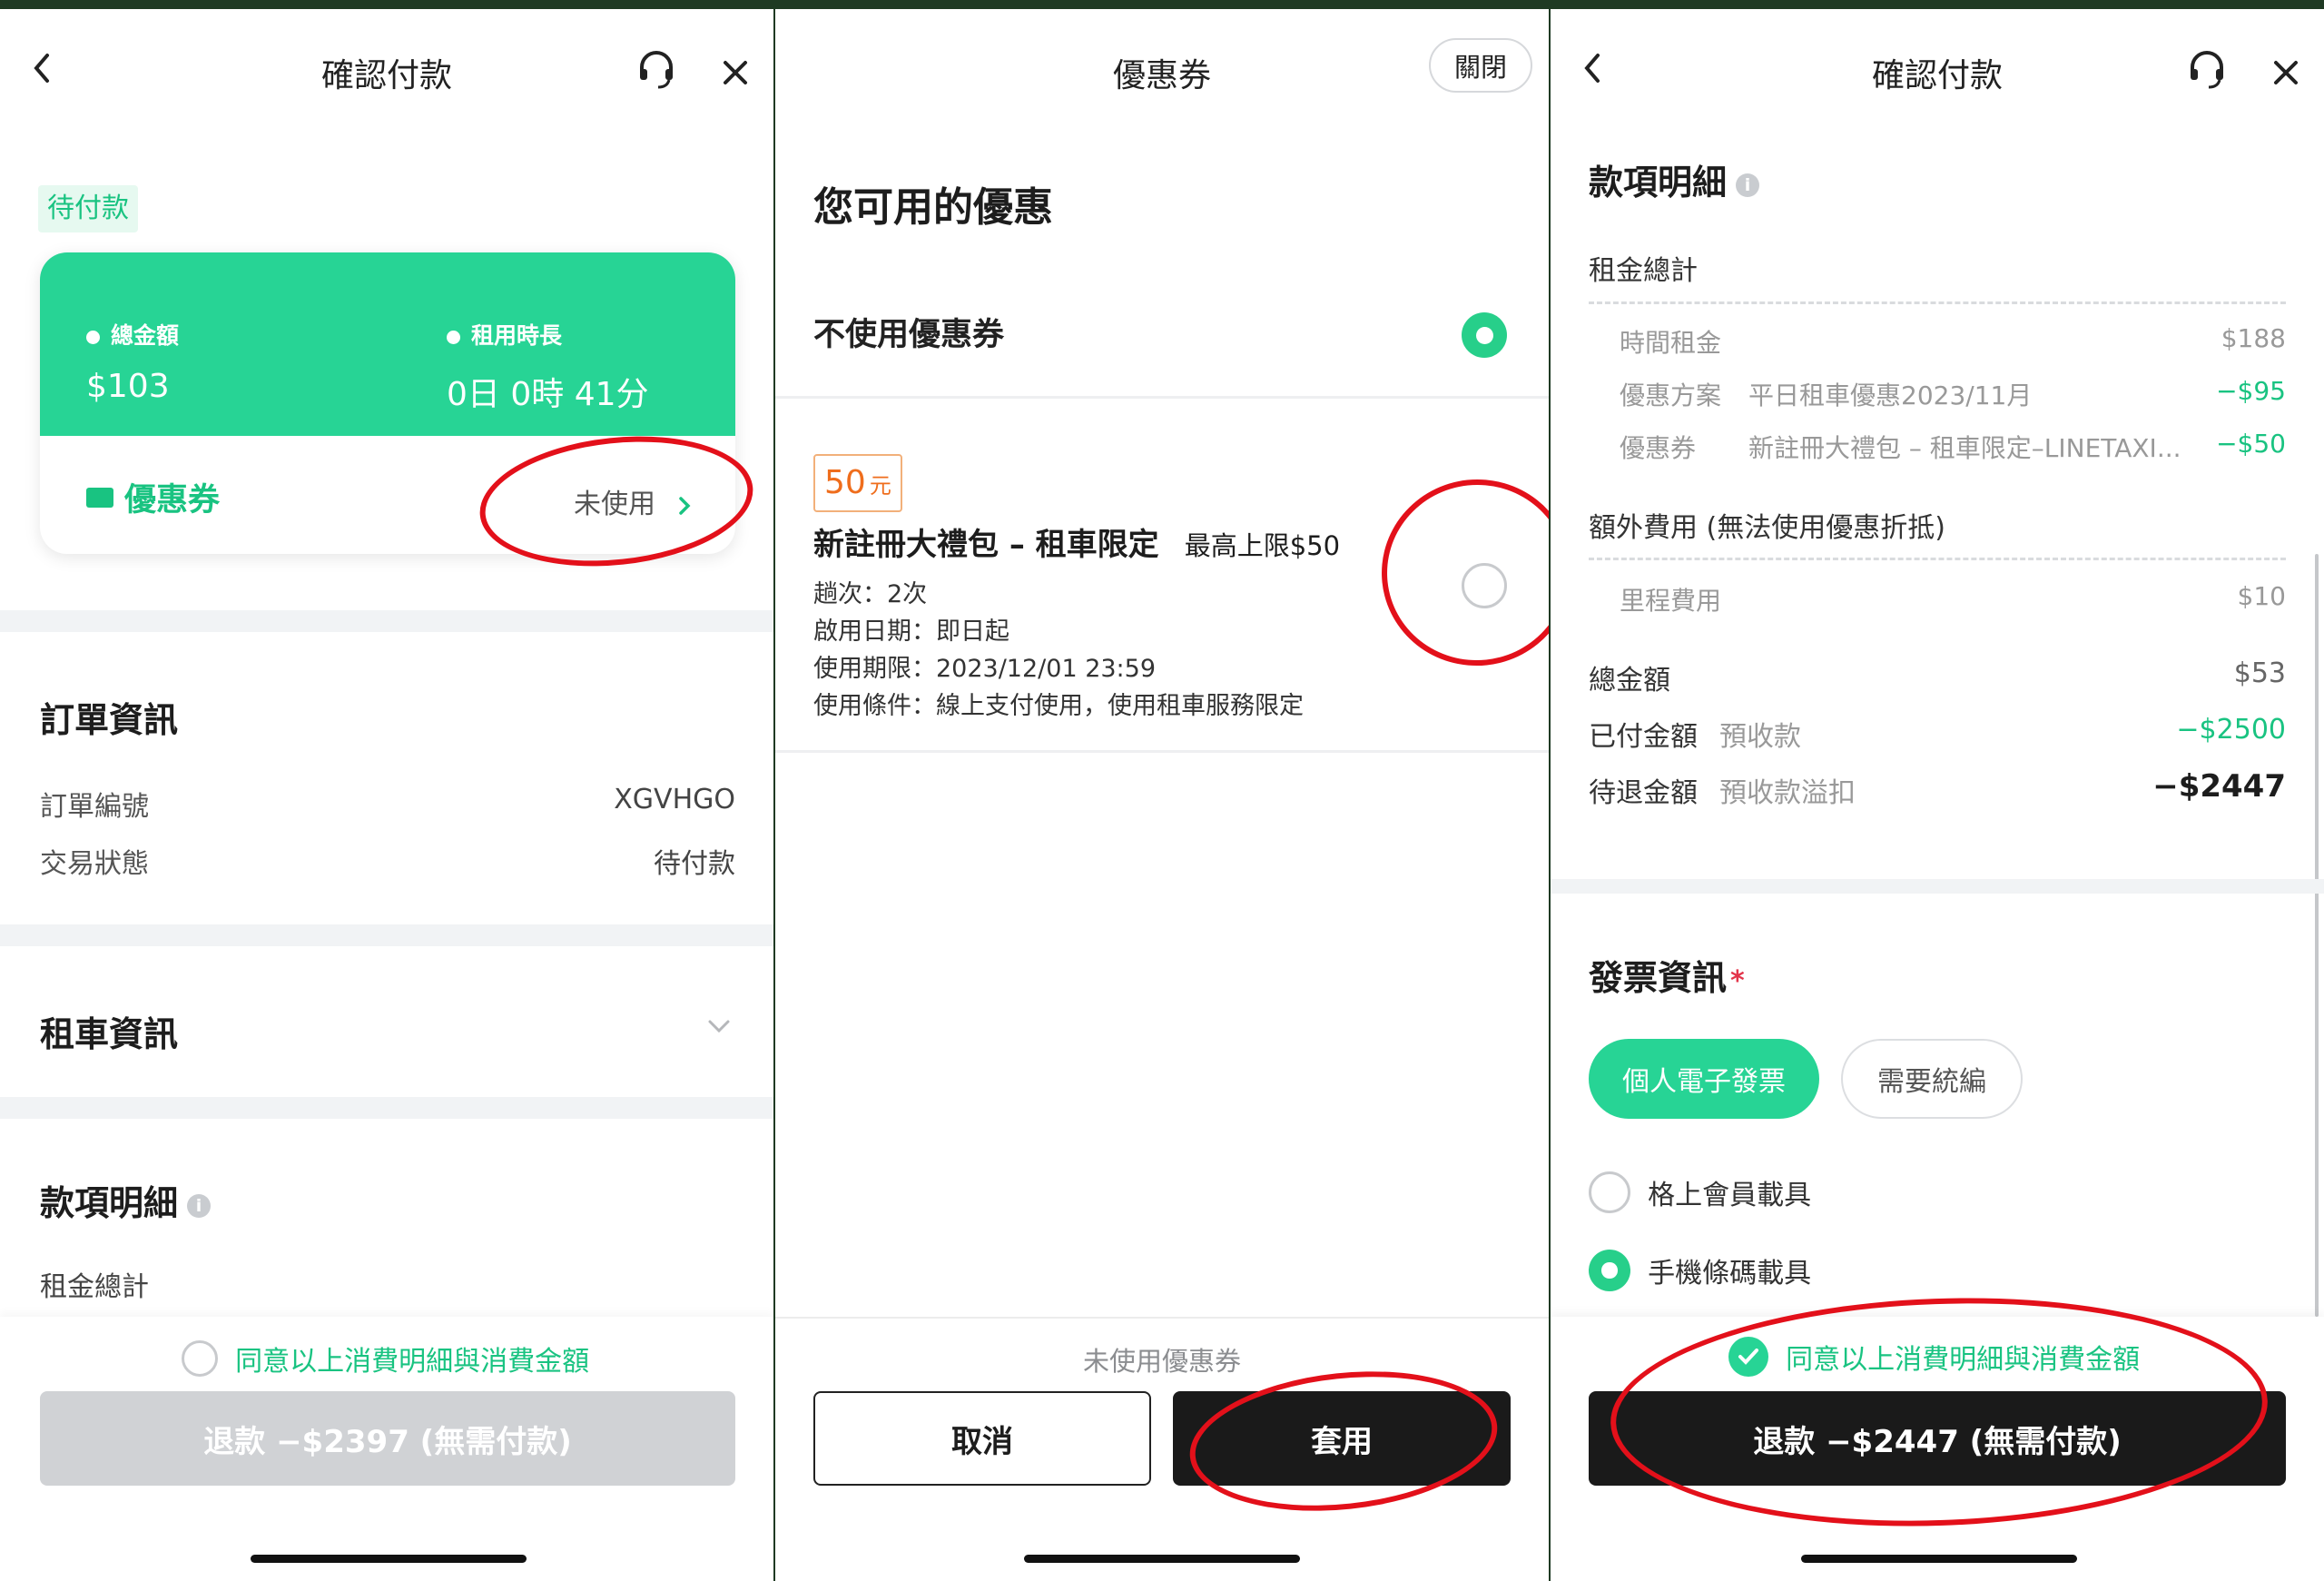  I want to click on annotation-circle, so click(1343, 1441).